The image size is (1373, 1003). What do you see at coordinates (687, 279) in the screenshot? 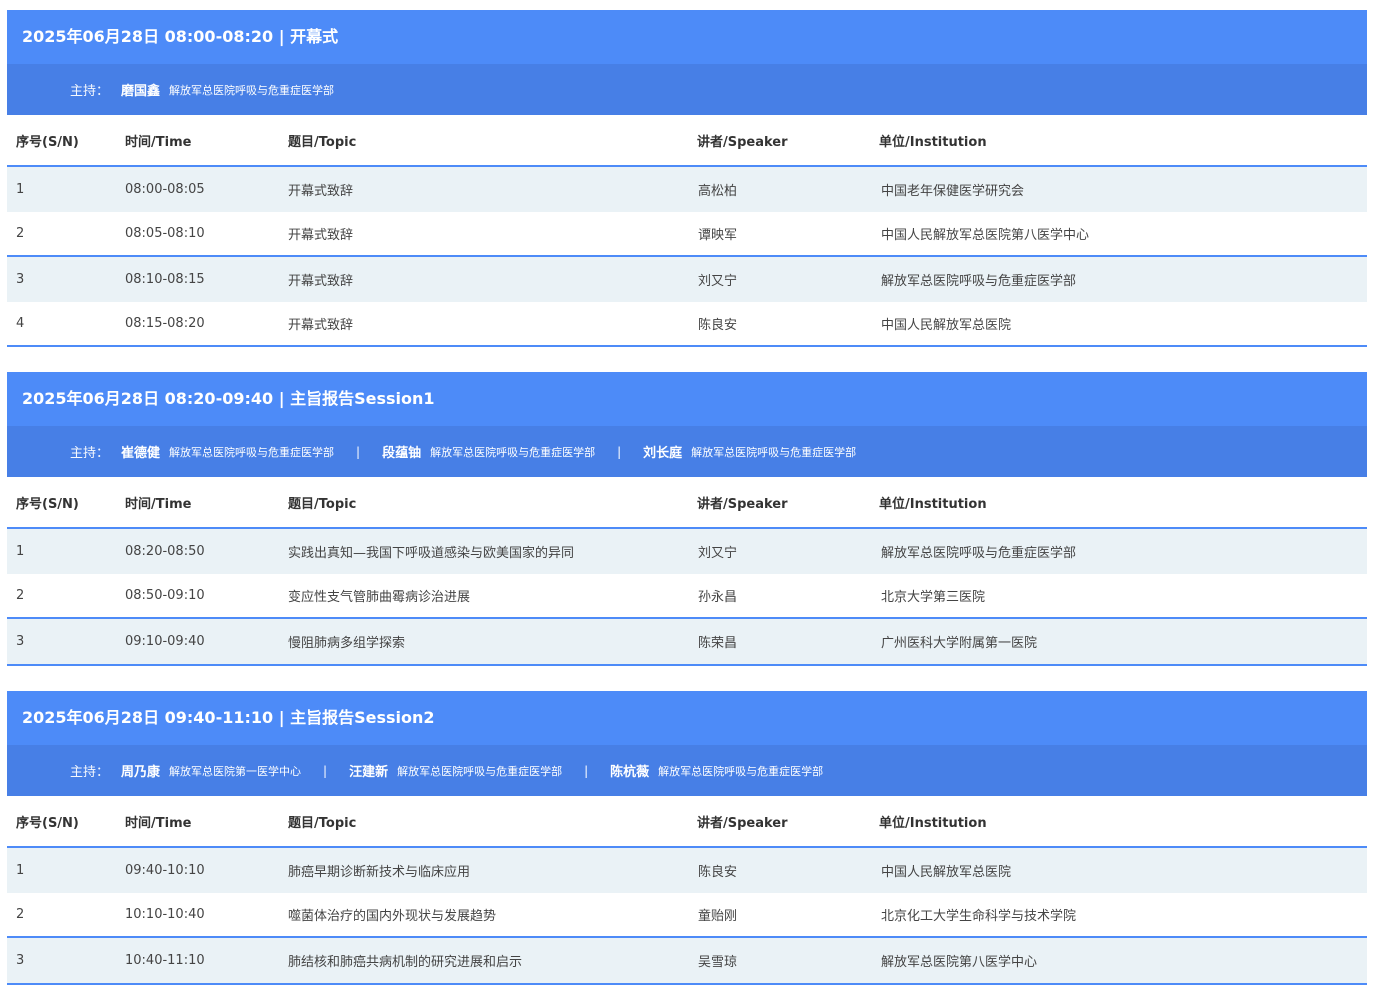
I see `table-row: 3 08:10-08:15 开幕式致辞 刘又宁 解放军总医院呼吸与危重症医学部` at bounding box center [687, 279].